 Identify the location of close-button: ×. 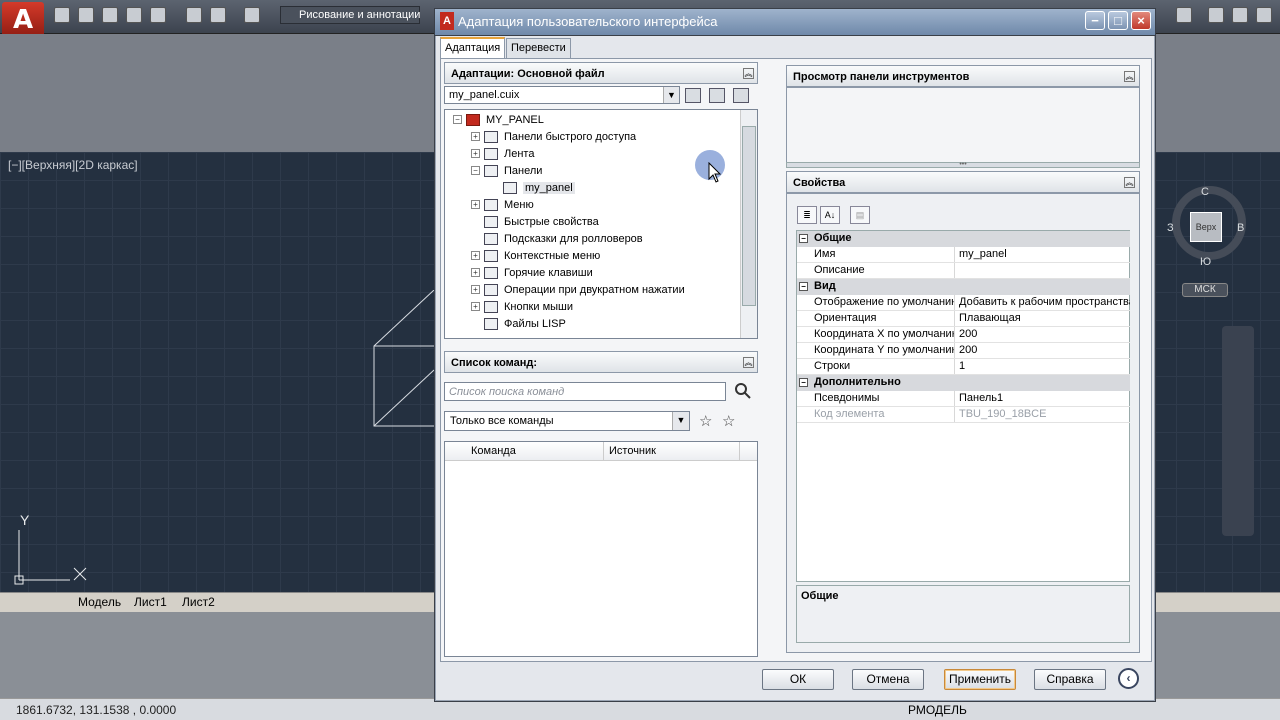
(1141, 20).